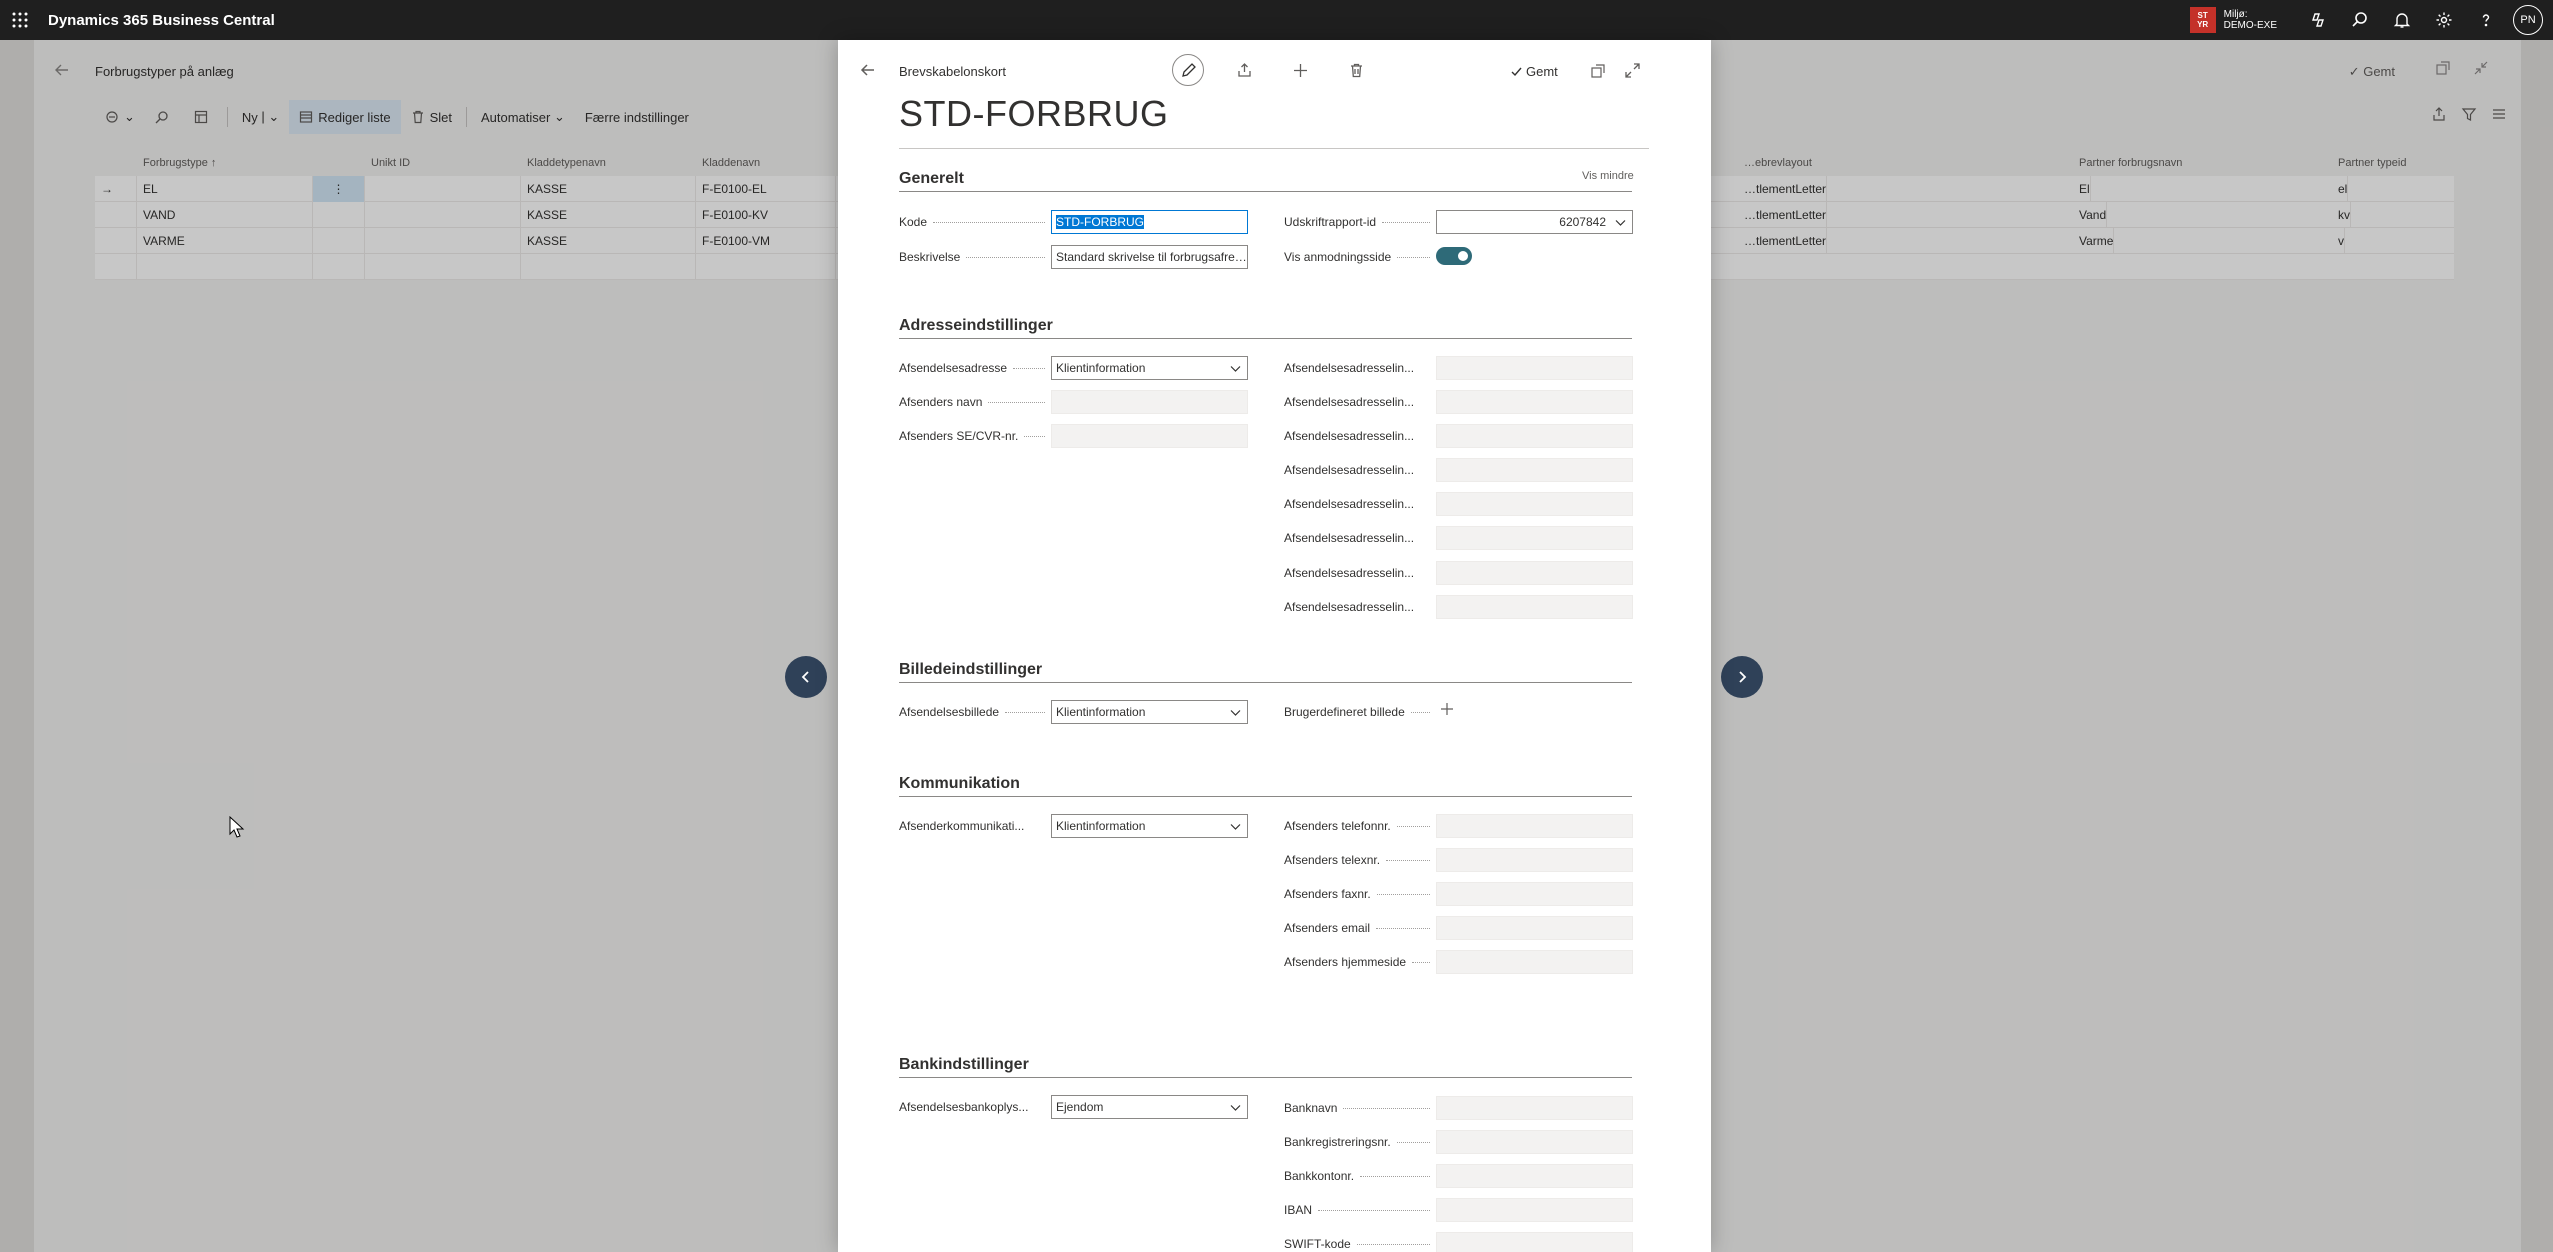  I want to click on saved-status: Gemt, so click(1534, 71).